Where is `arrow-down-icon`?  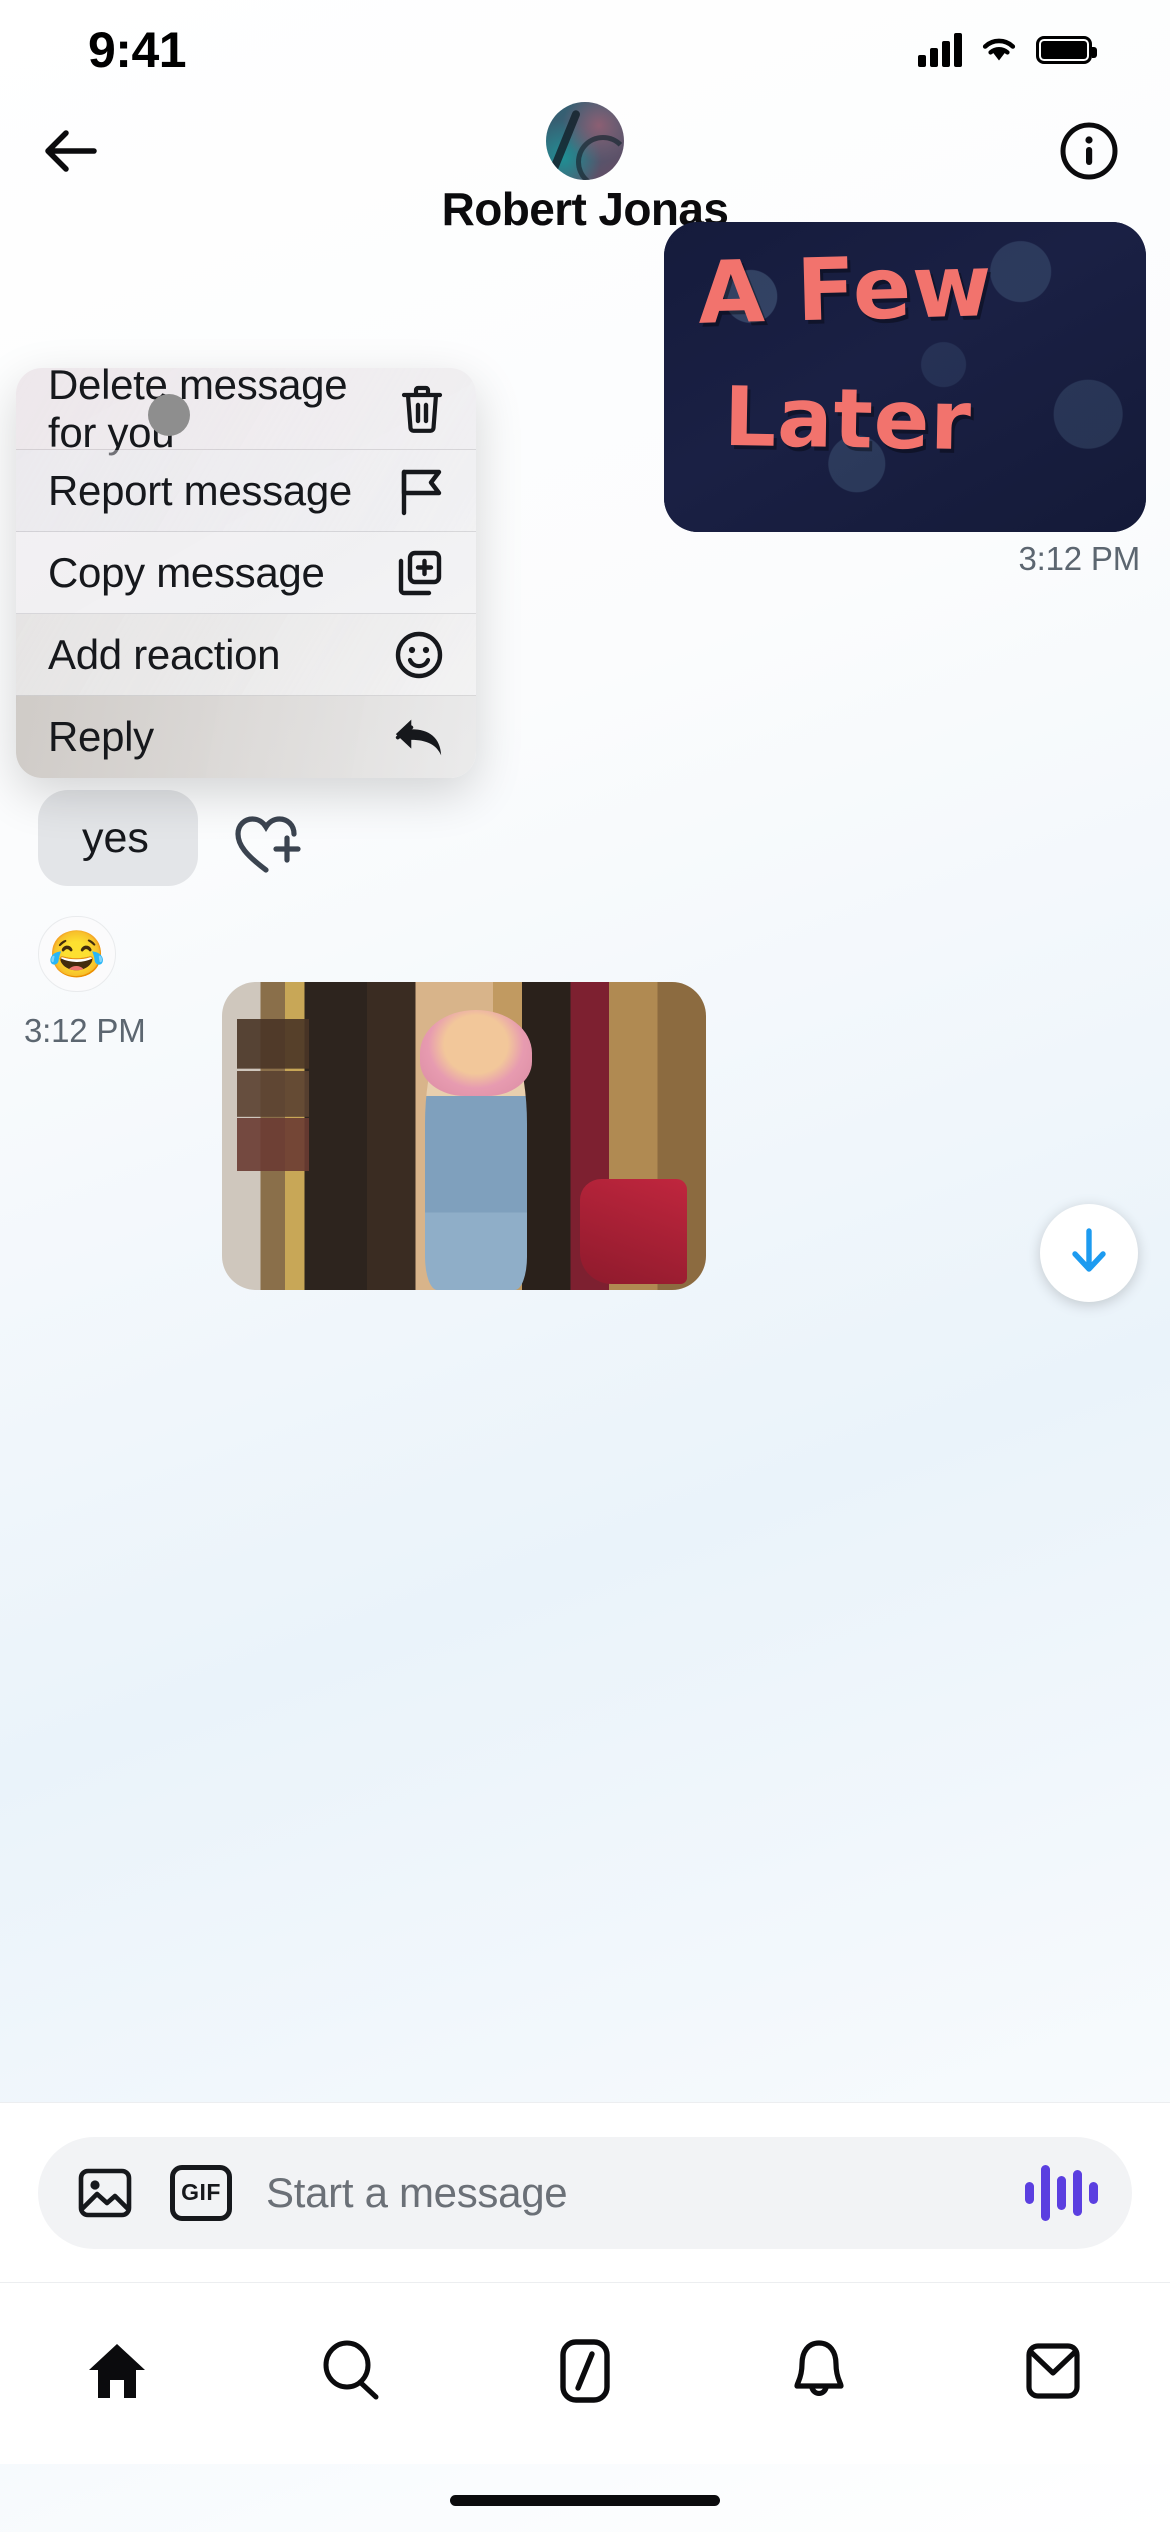
arrow-down-icon is located at coordinates (1089, 1253).